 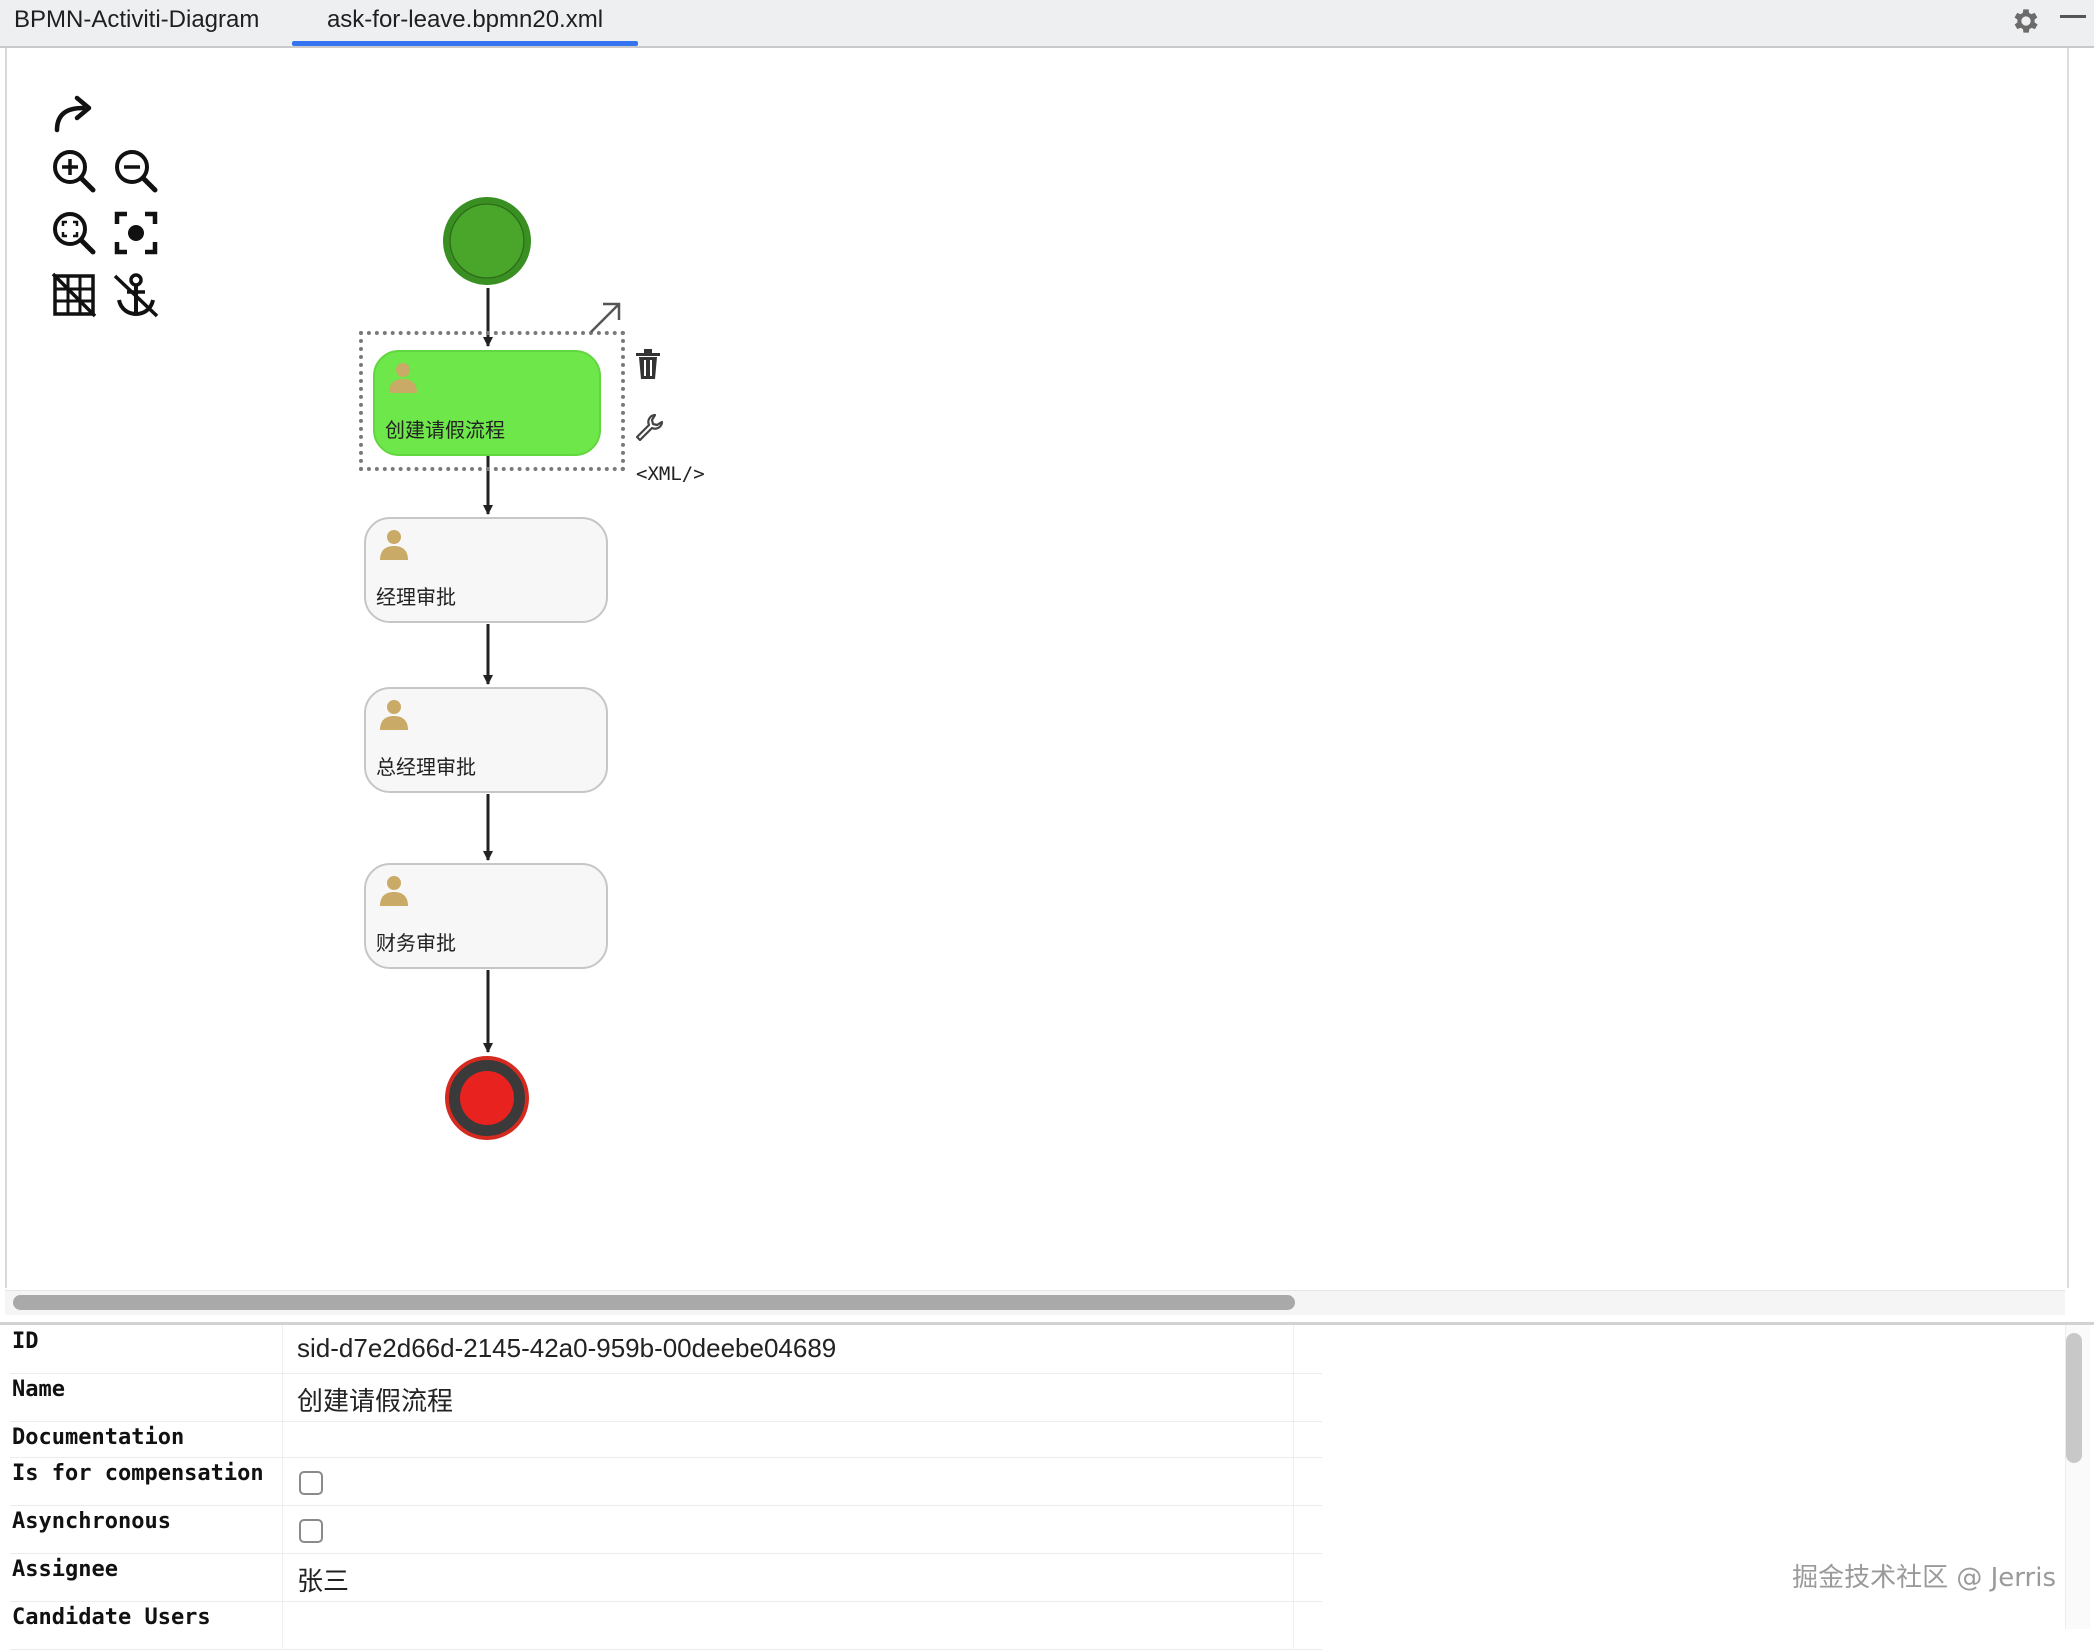 What do you see at coordinates (38, 1389) in the screenshot?
I see `property-key: Name` at bounding box center [38, 1389].